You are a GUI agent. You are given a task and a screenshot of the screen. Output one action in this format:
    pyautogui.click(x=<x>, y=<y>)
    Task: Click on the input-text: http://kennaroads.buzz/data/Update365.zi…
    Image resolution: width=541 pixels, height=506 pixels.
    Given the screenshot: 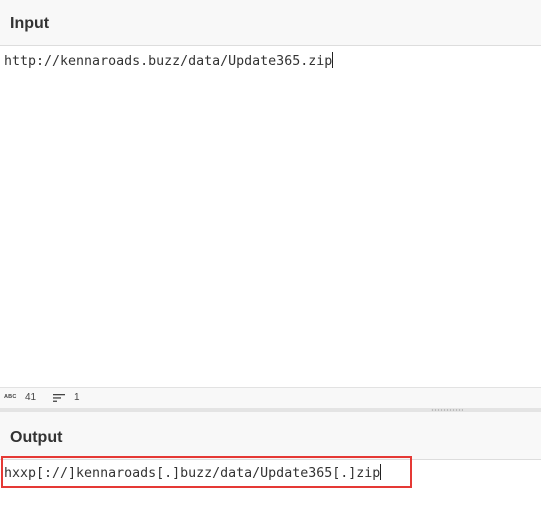 What is the action you would take?
    pyautogui.click(x=168, y=61)
    